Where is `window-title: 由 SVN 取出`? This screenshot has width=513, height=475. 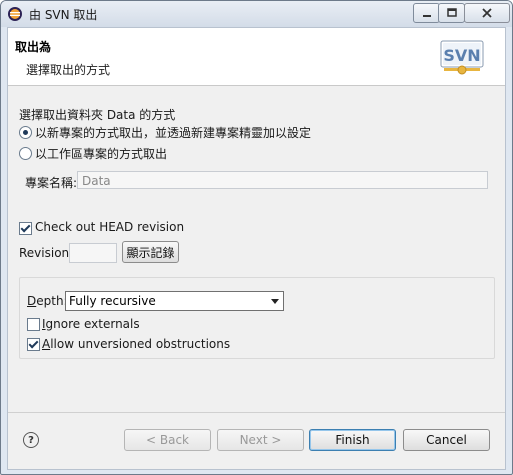
window-title: 由 SVN 取出 is located at coordinates (63, 15).